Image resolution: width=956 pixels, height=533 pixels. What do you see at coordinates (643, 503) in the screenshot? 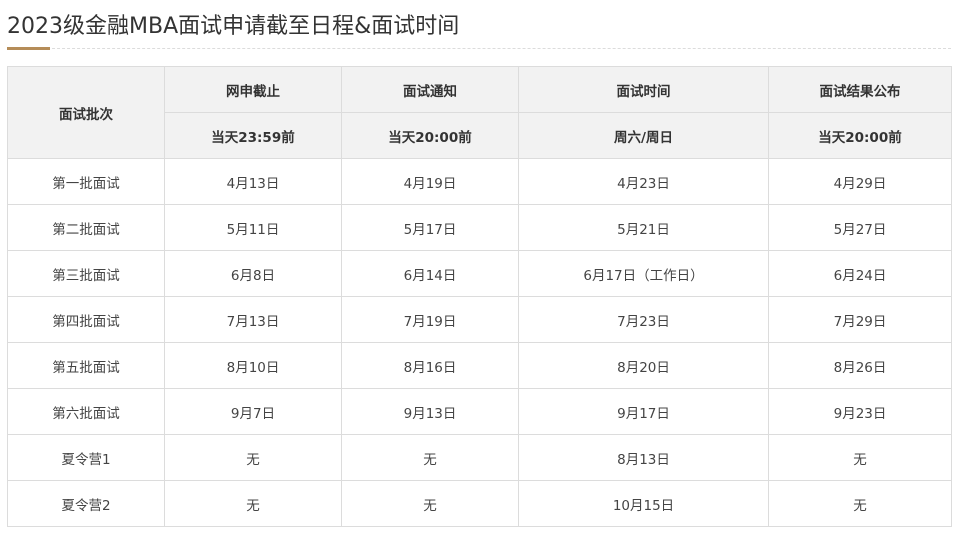
I see `table-cell: 10月15日` at bounding box center [643, 503].